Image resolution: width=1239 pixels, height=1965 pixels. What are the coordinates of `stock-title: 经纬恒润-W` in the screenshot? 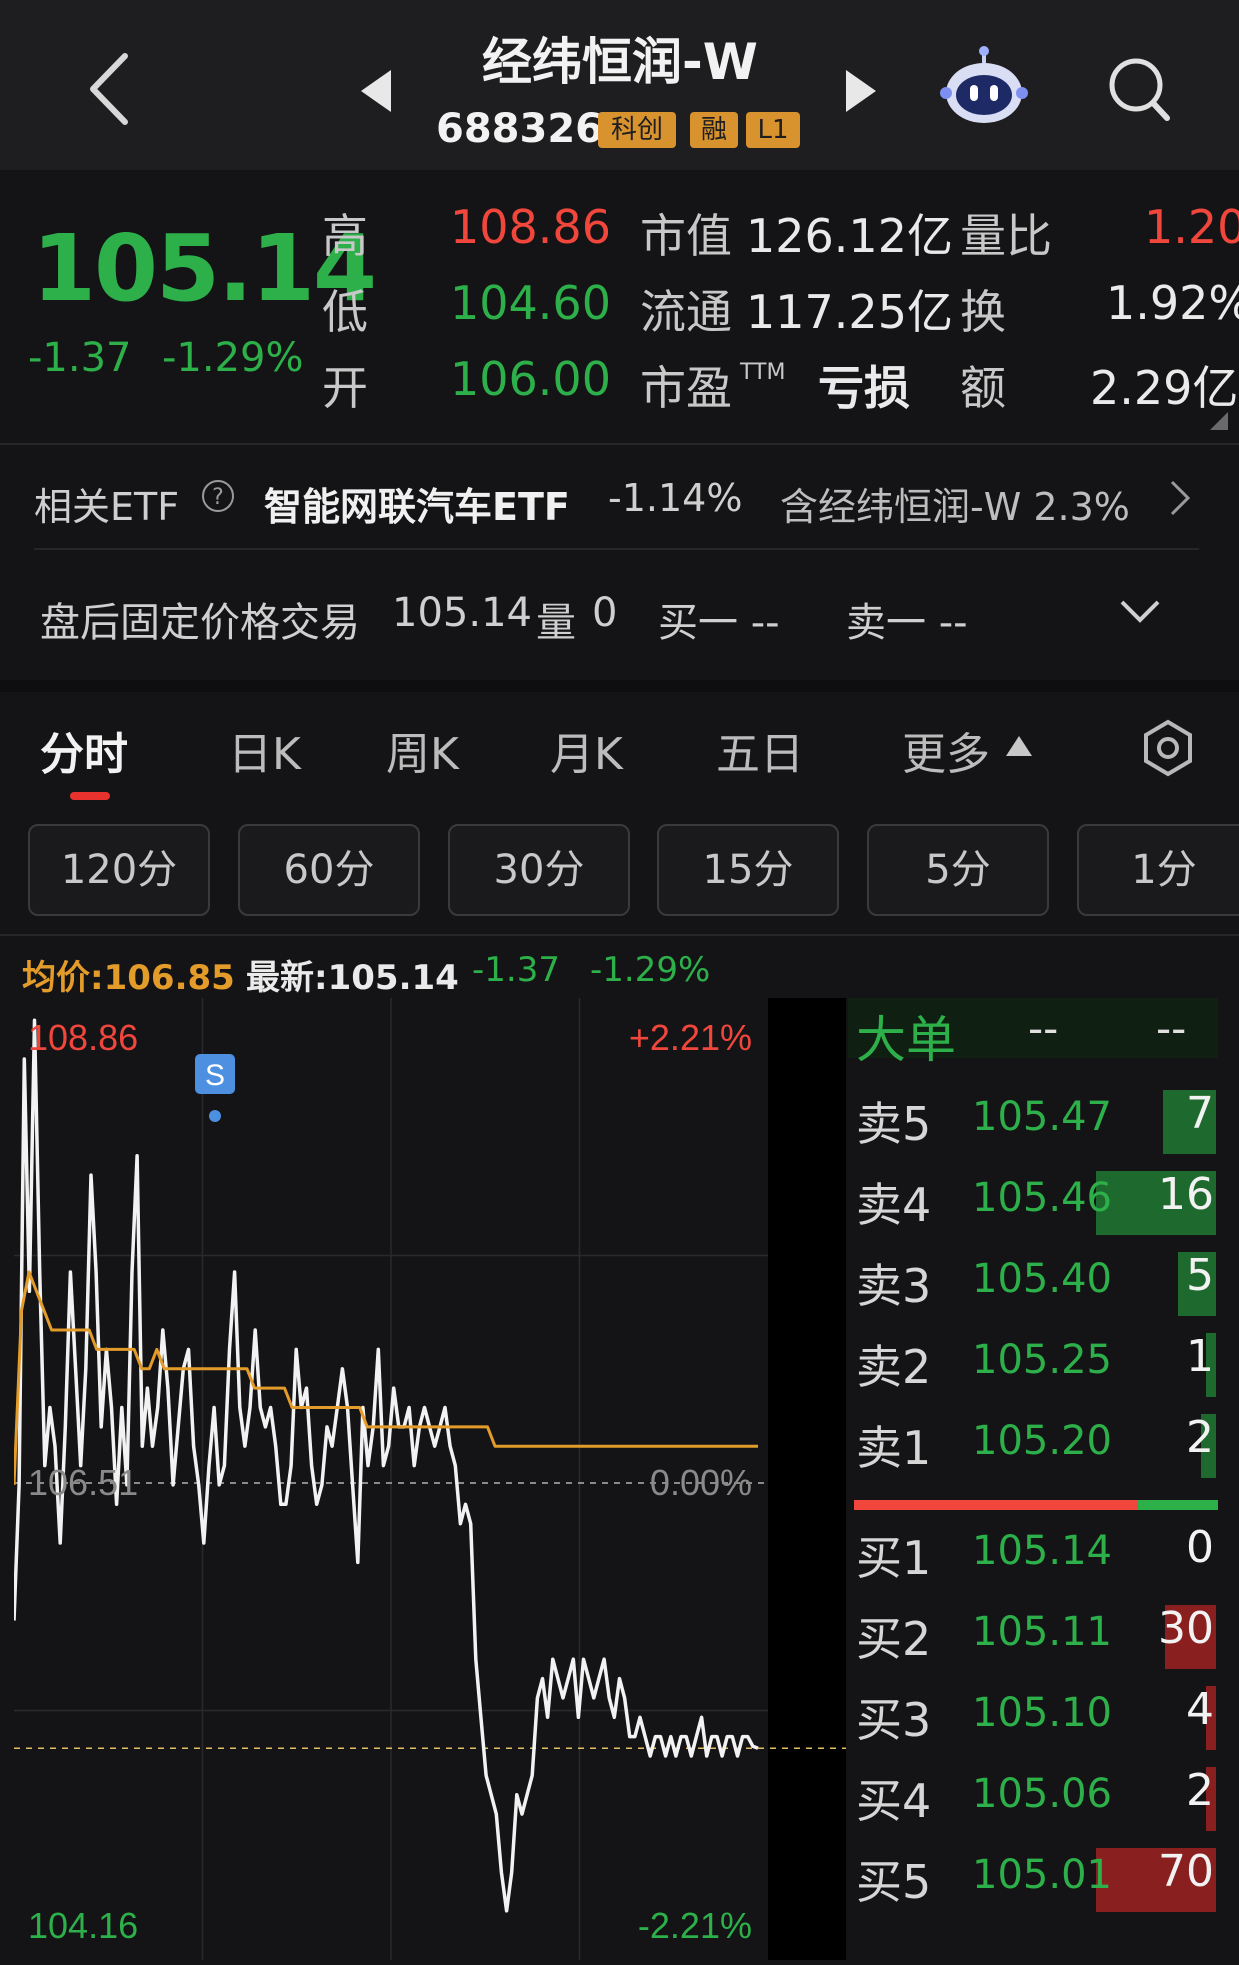 It's located at (620, 62).